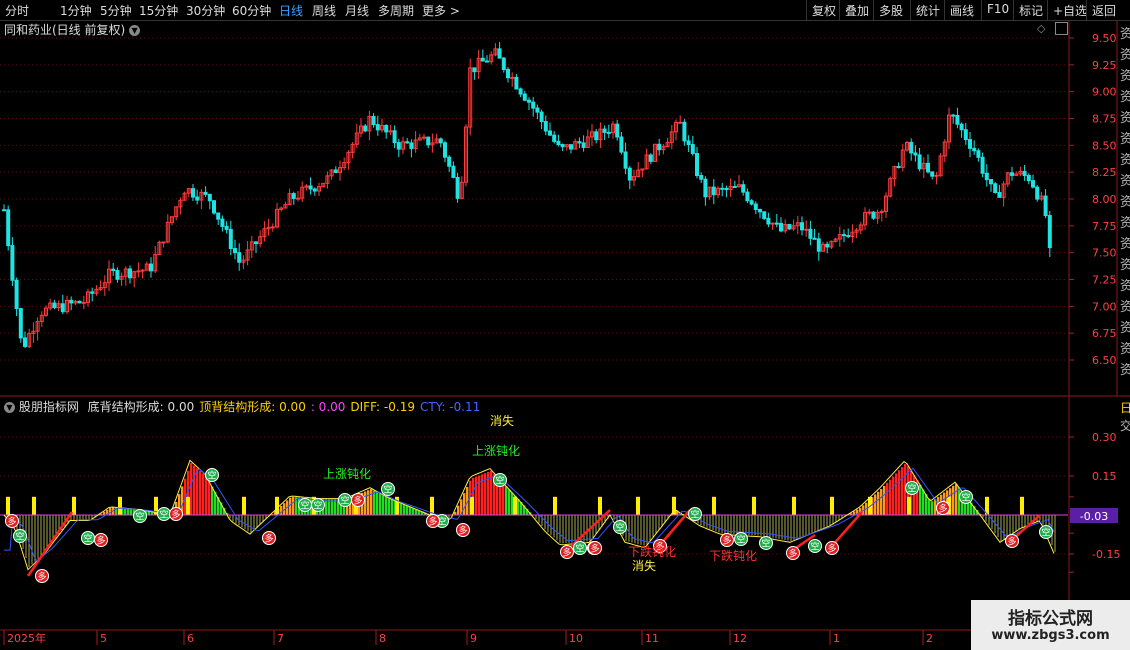  Describe the element at coordinates (1041, 28) in the screenshot. I see `diamond-icon: ◇` at that location.